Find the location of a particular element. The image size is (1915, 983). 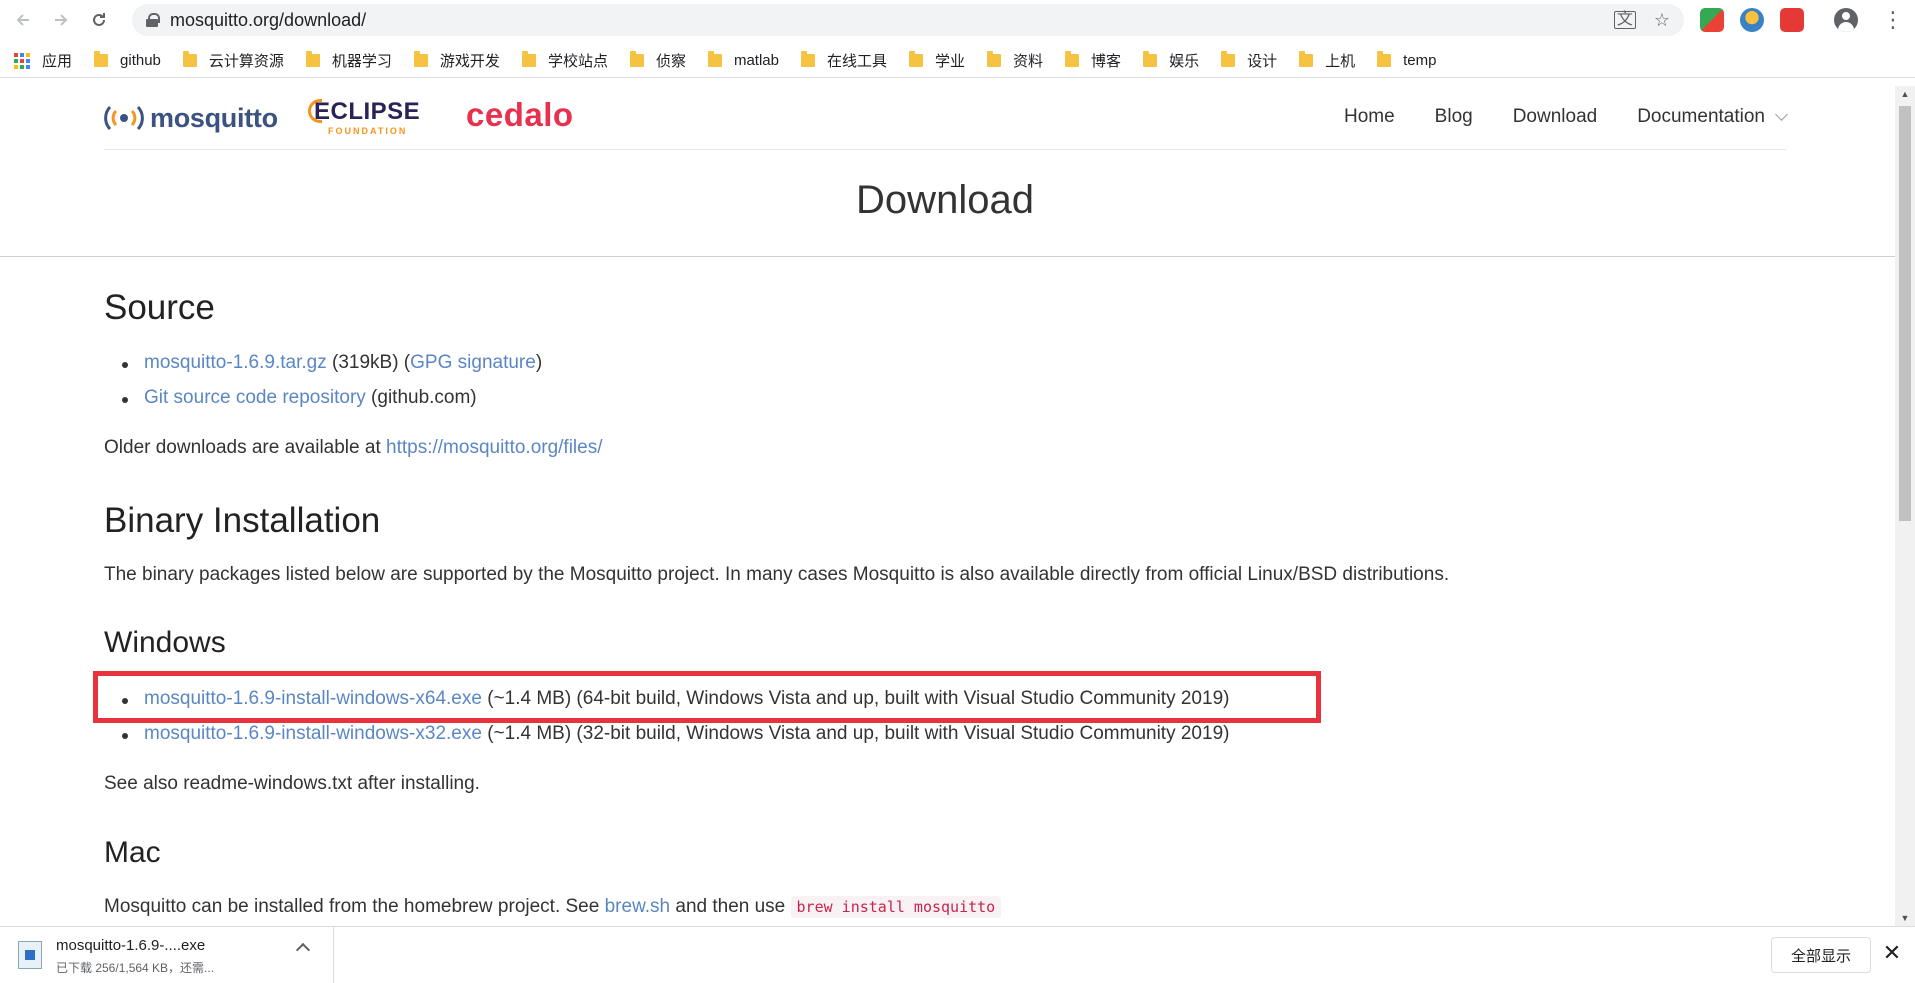

bookmark-label: 资料 is located at coordinates (1028, 61).